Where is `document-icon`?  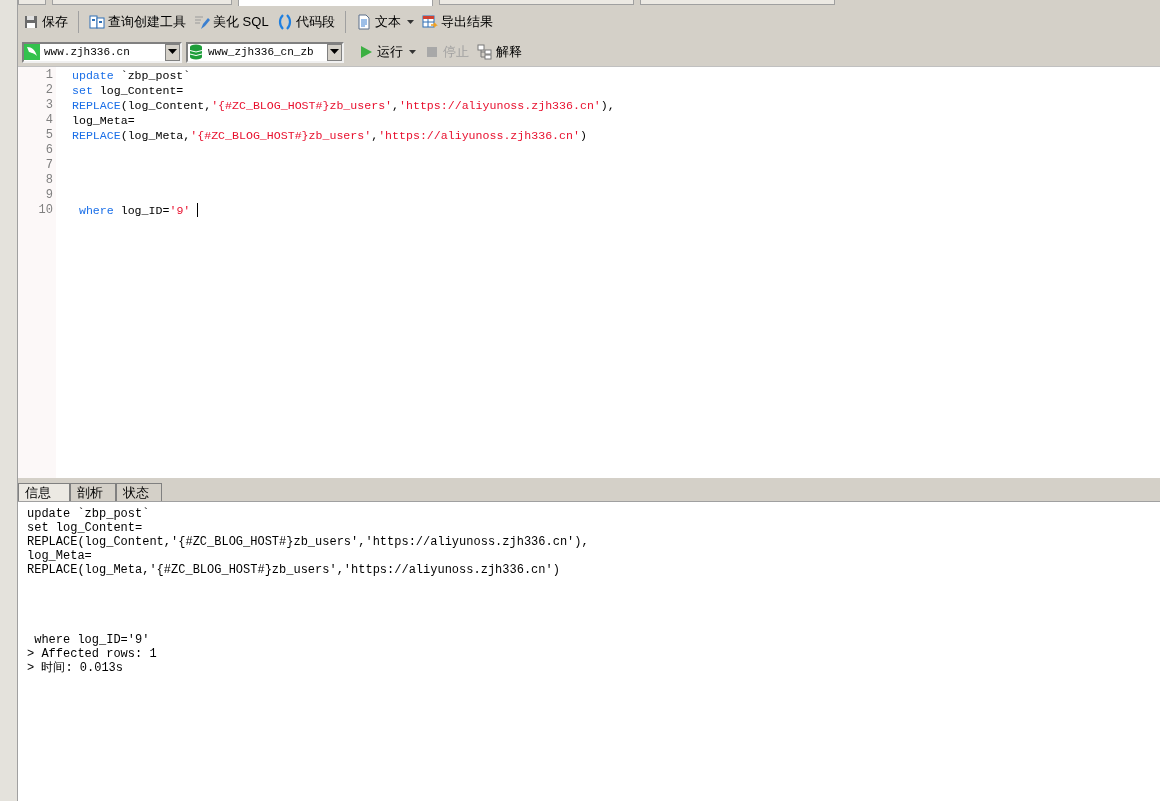 document-icon is located at coordinates (363, 22).